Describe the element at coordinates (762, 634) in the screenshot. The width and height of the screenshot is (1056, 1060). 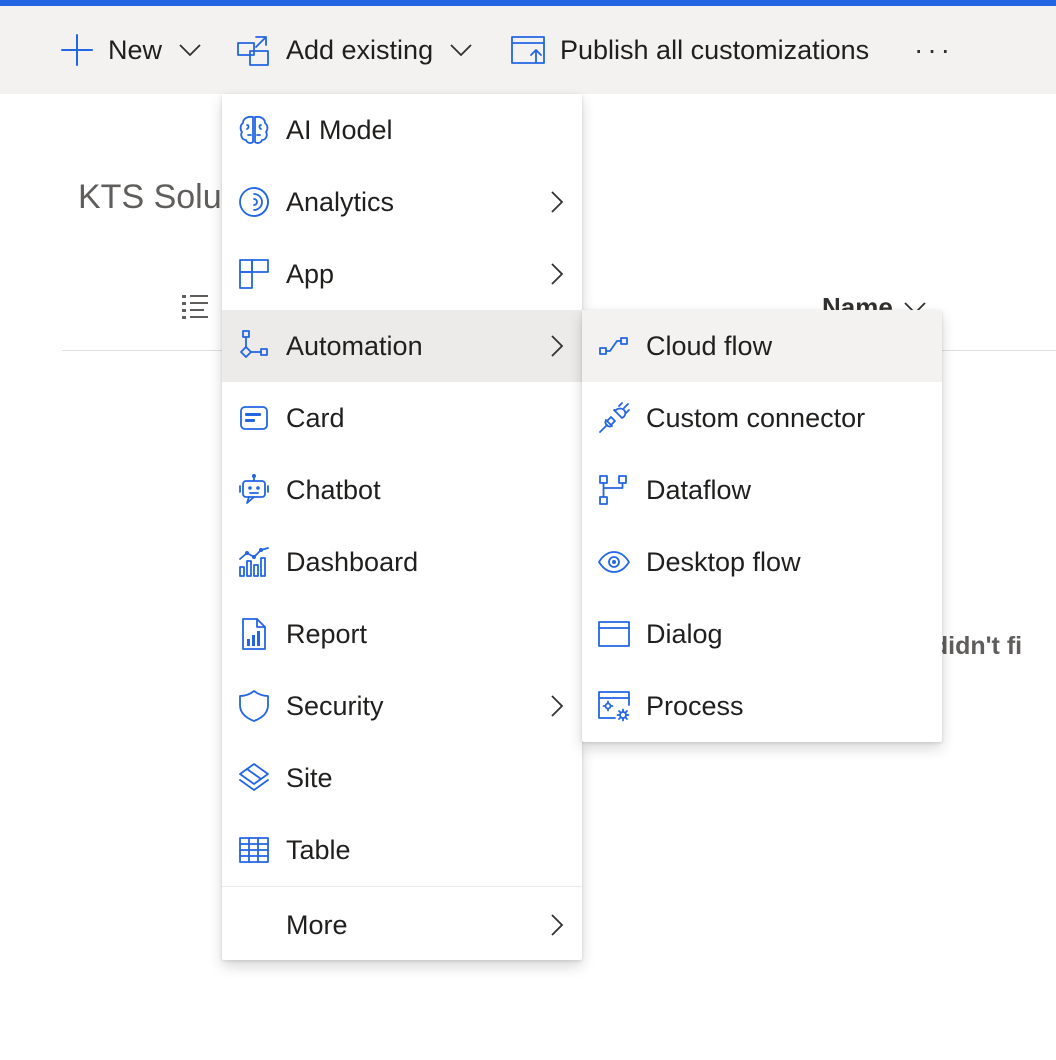
I see `submenu-item-dialog: Dialog` at that location.